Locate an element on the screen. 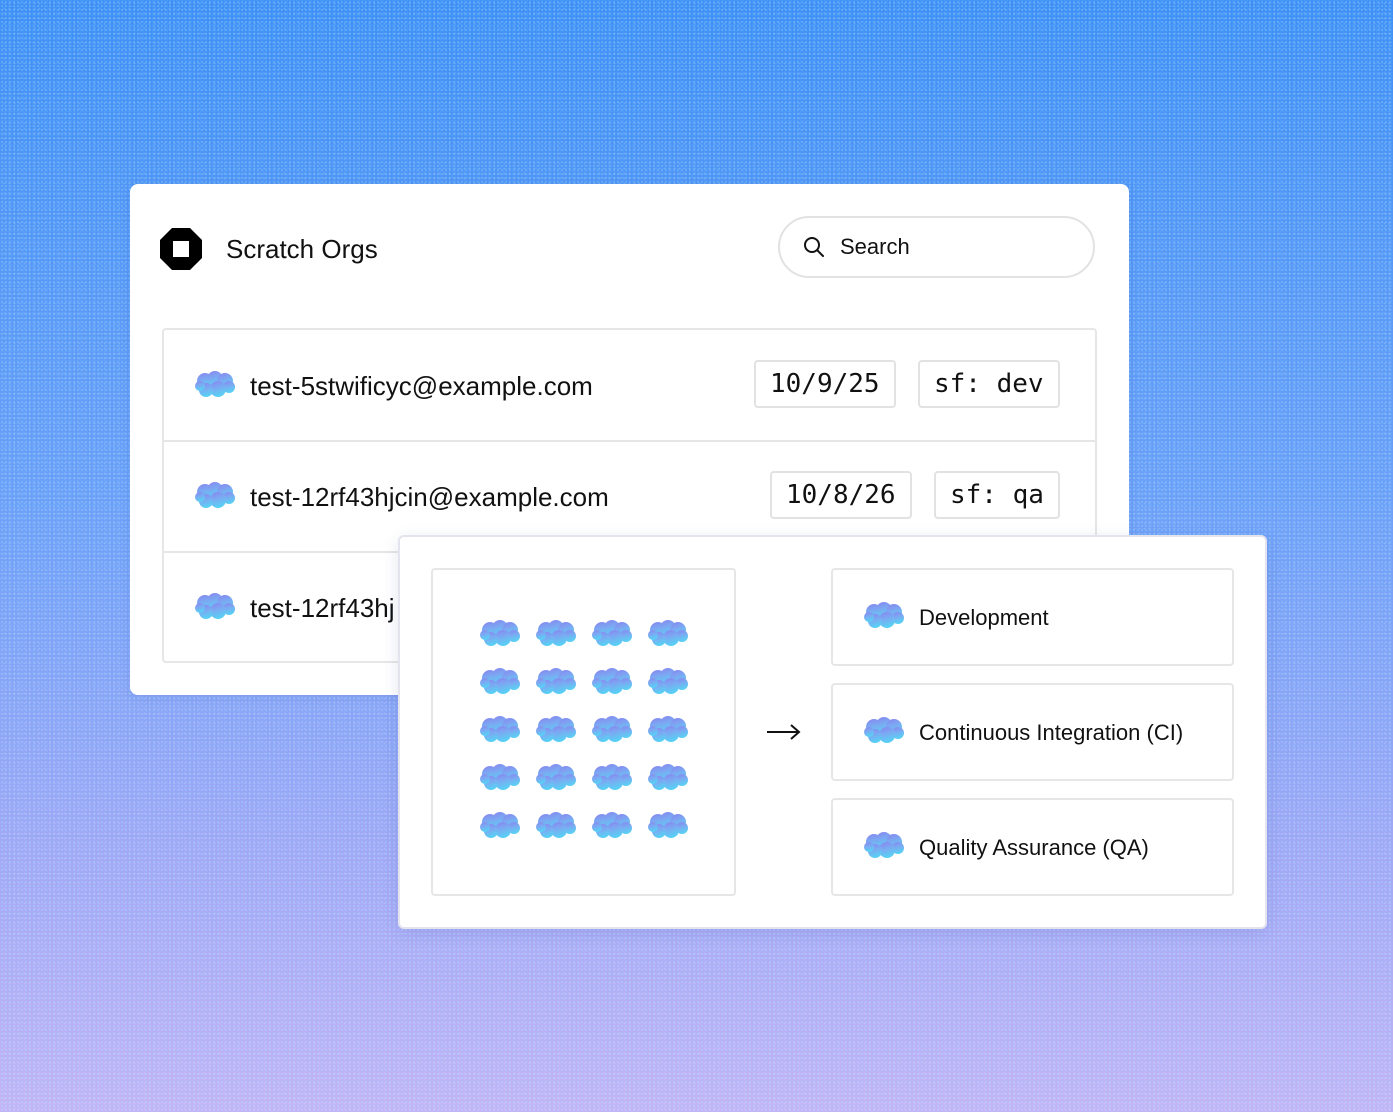  env-card-qa: Quality Assurance (QA) is located at coordinates (1032, 847).